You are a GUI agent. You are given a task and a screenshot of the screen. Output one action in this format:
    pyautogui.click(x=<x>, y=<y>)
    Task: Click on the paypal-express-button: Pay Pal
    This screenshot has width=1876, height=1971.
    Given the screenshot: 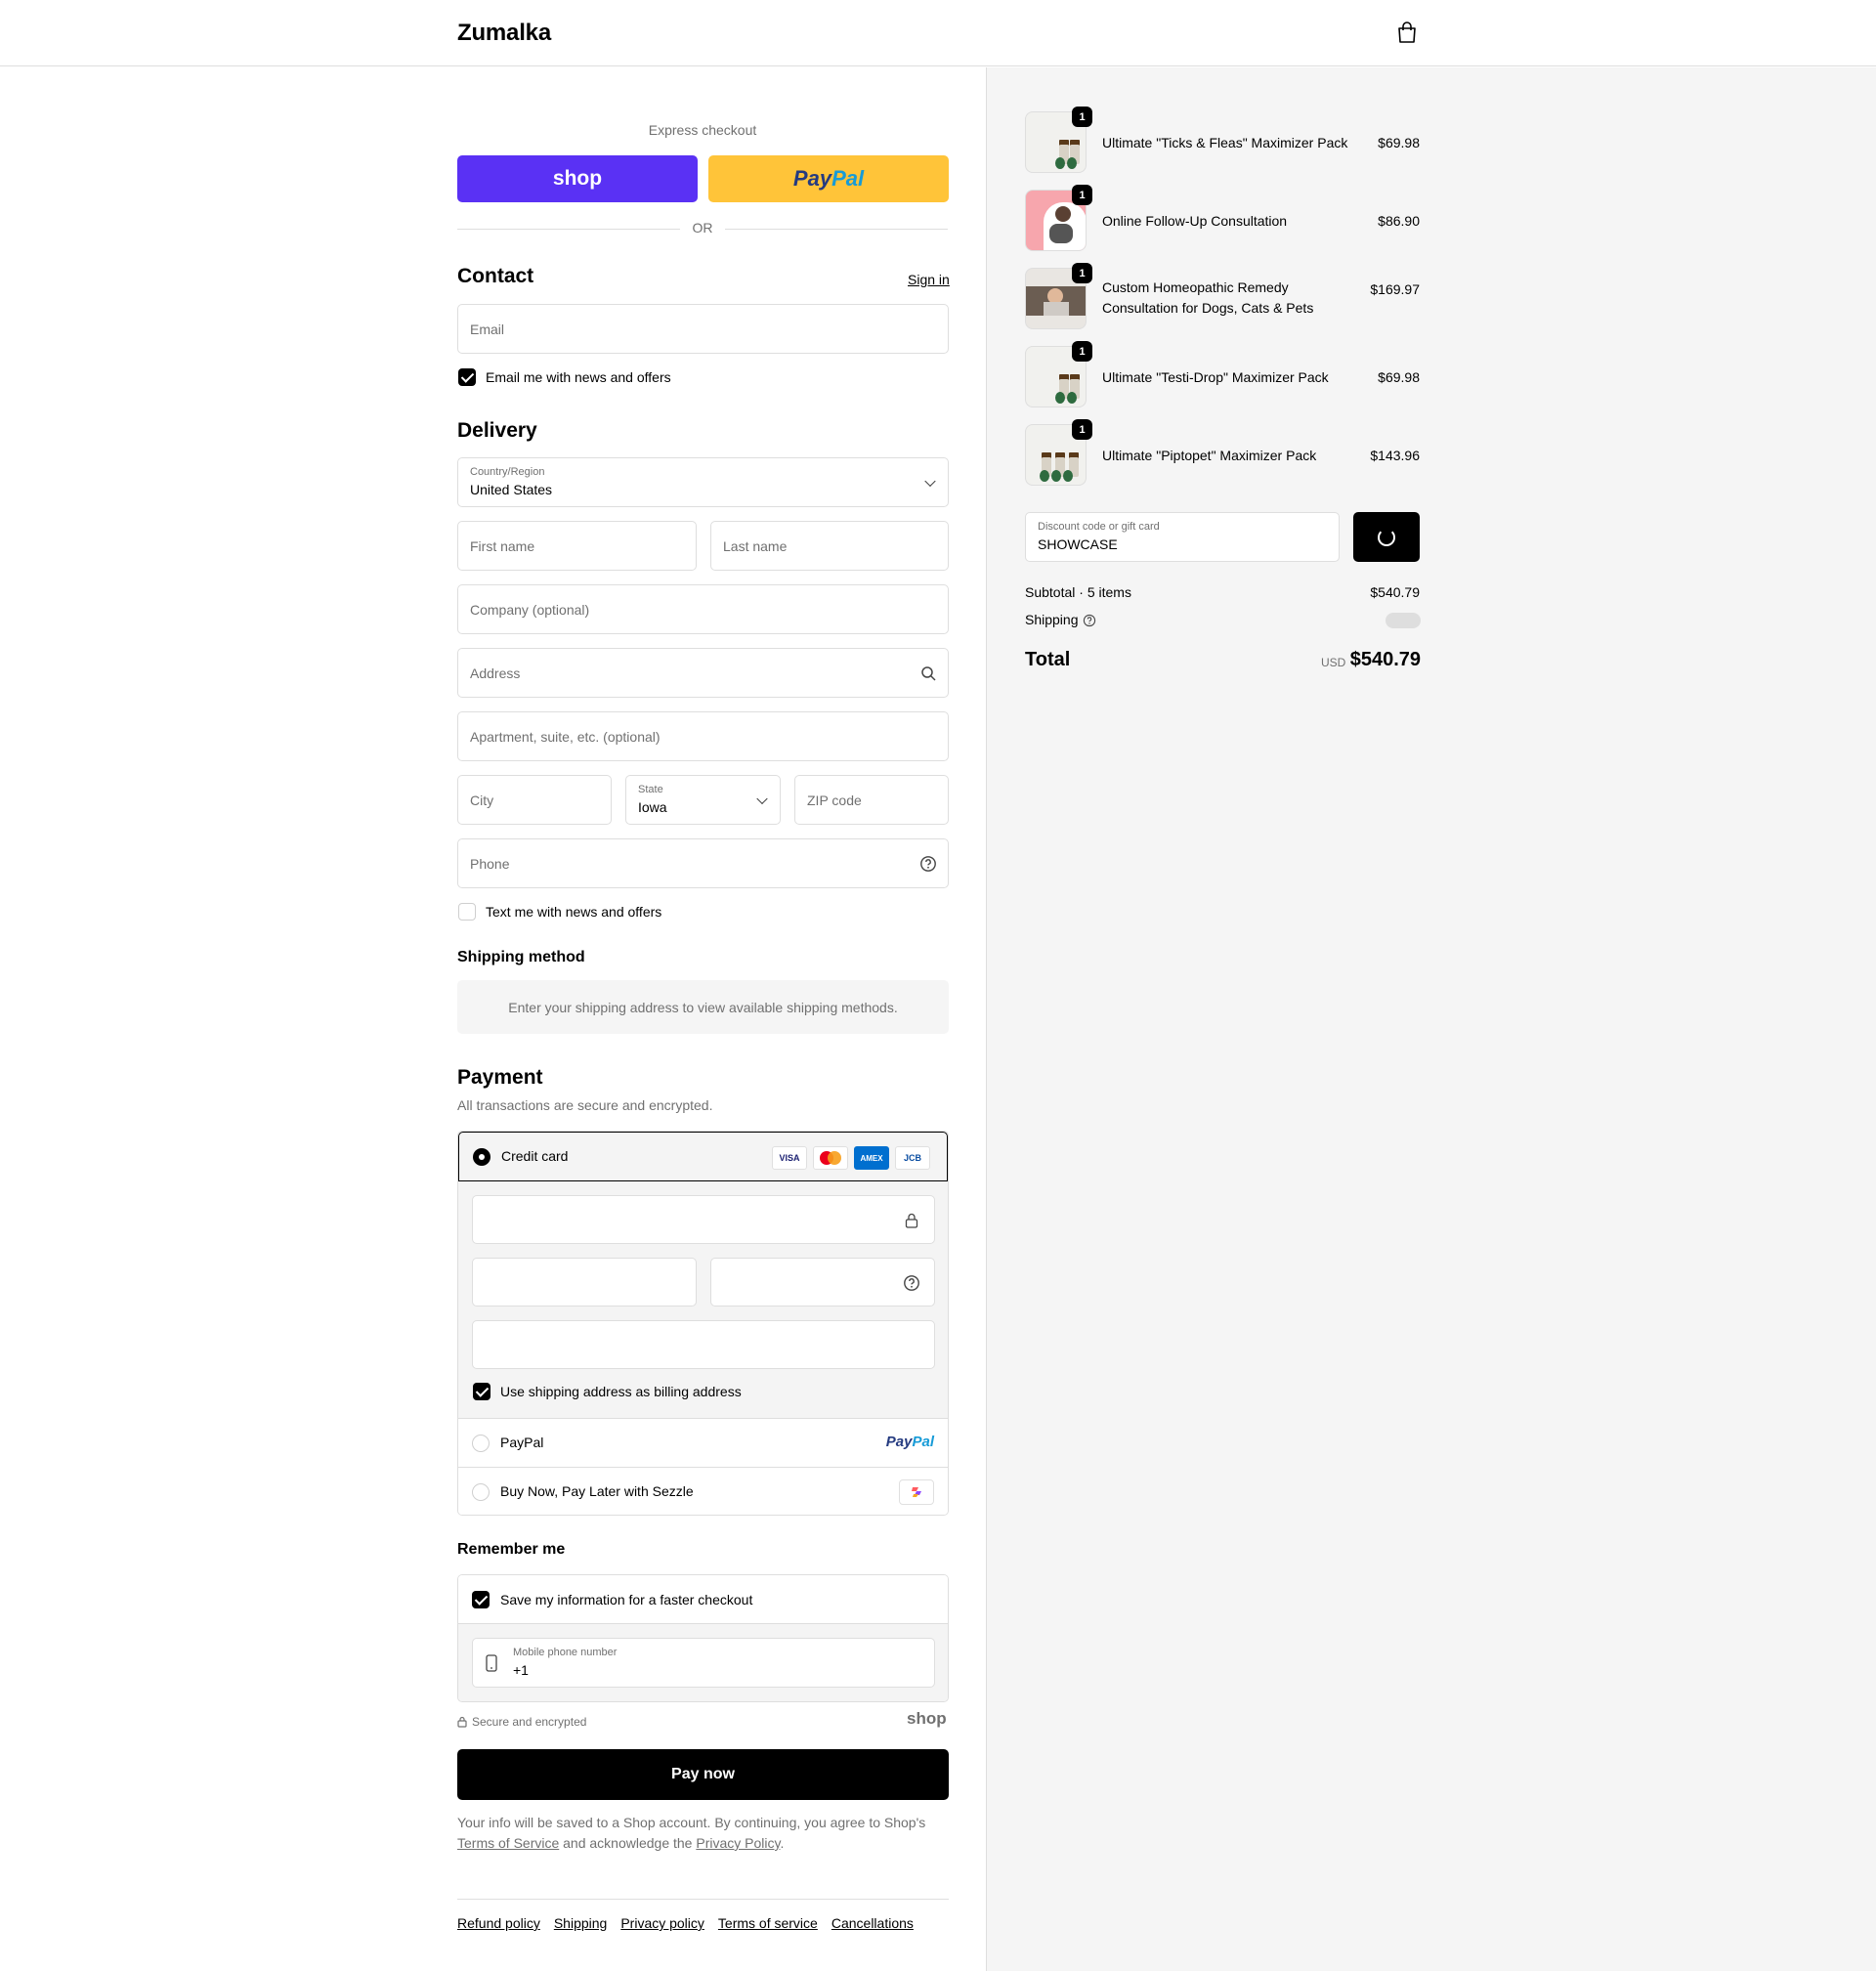 What is the action you would take?
    pyautogui.click(x=828, y=179)
    